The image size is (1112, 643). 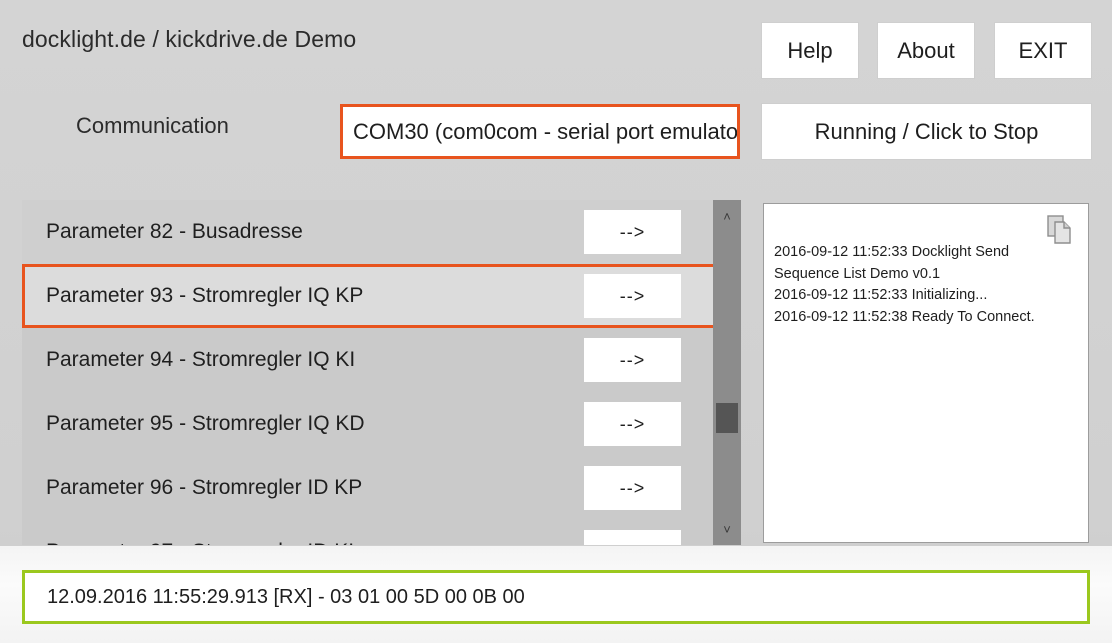 What do you see at coordinates (303, 542) in the screenshot?
I see `parameter-row-label: Parameter 97 - Stromregler ID KI` at bounding box center [303, 542].